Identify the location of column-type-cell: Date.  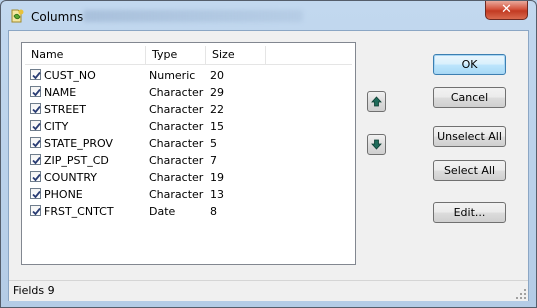
(162, 211).